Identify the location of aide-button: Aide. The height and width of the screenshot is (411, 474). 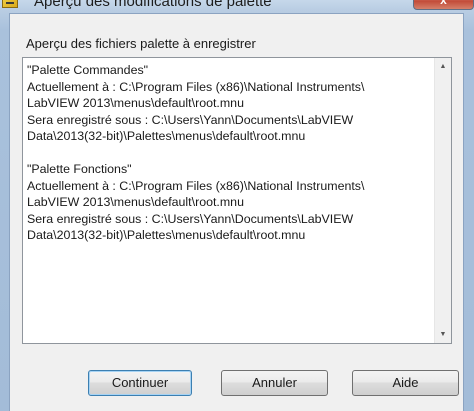
(405, 383).